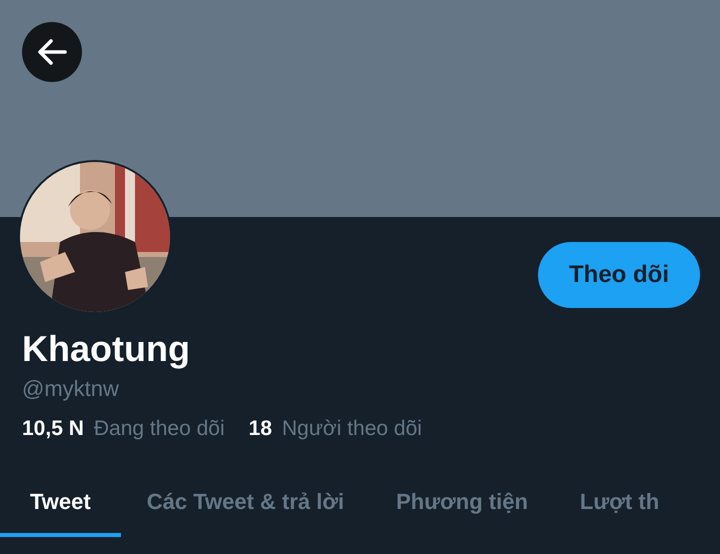  What do you see at coordinates (159, 429) in the screenshot?
I see `stat-label: Đang theo dõi` at bounding box center [159, 429].